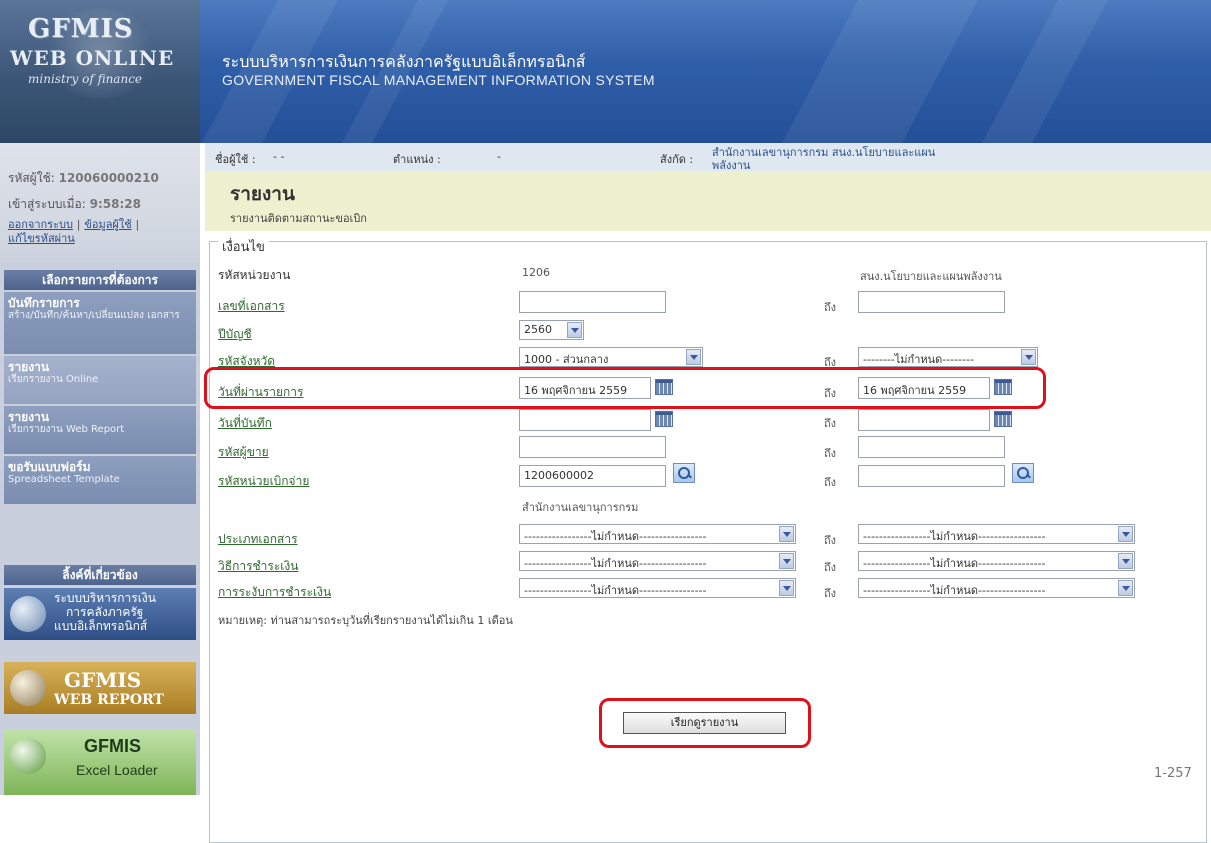  Describe the element at coordinates (417, 159) in the screenshot. I see `position-label: ตำแหน่ง :` at that location.